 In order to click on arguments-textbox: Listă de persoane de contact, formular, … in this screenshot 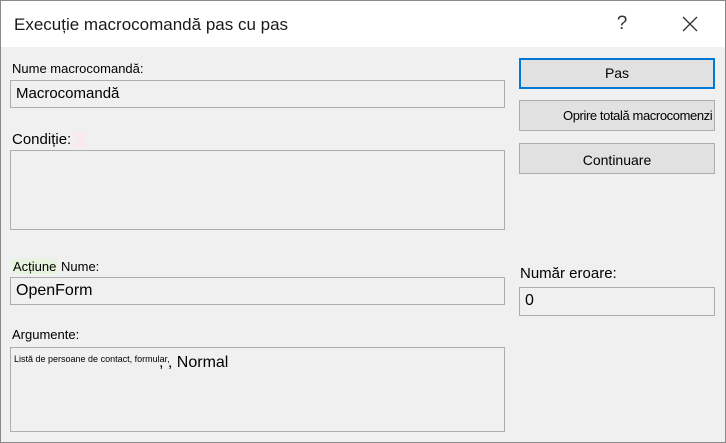, I will do `click(257, 389)`.